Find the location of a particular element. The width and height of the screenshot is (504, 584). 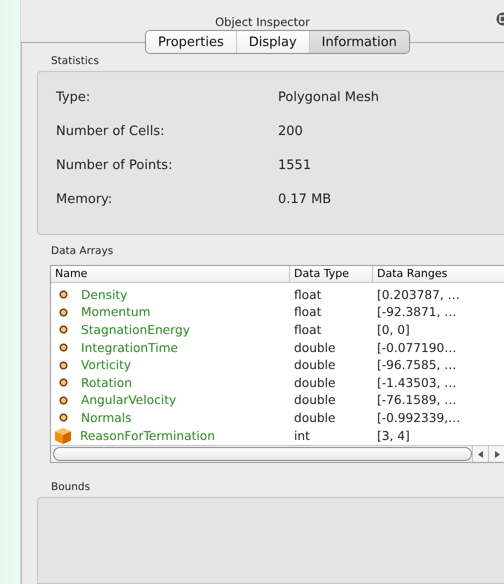

cube-icon is located at coordinates (63, 435).